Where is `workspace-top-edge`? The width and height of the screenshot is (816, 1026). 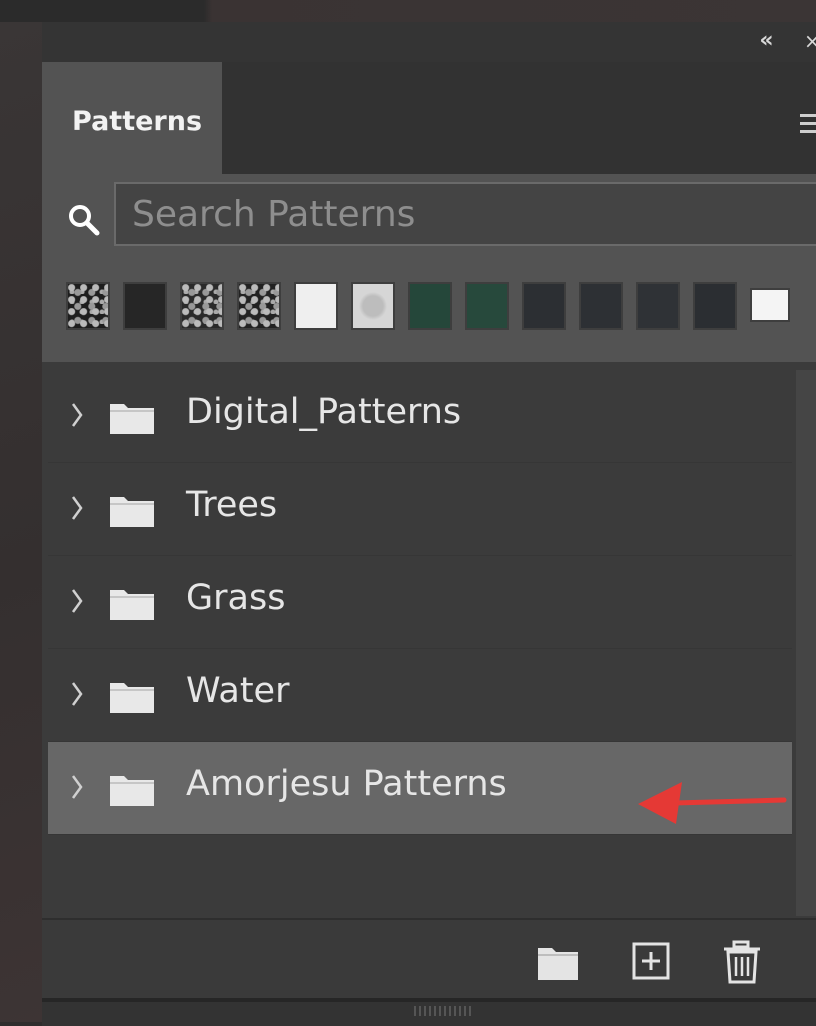 workspace-top-edge is located at coordinates (408, 11).